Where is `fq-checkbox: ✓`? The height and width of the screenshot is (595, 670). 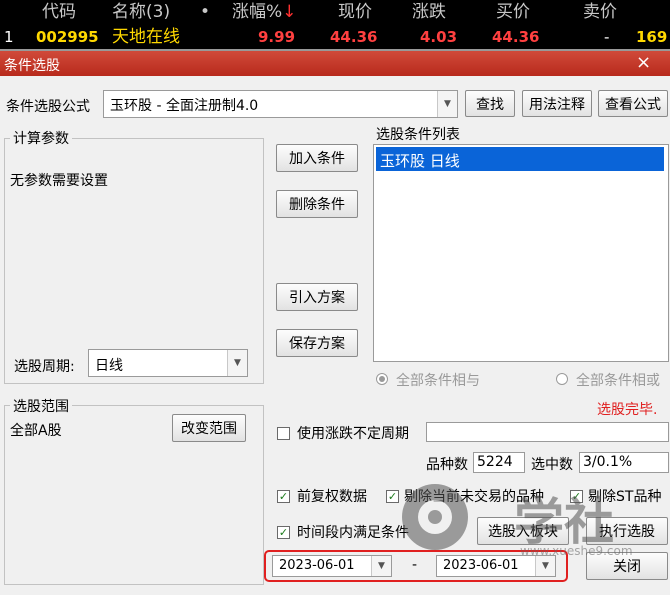
fq-checkbox: ✓ is located at coordinates (283, 496).